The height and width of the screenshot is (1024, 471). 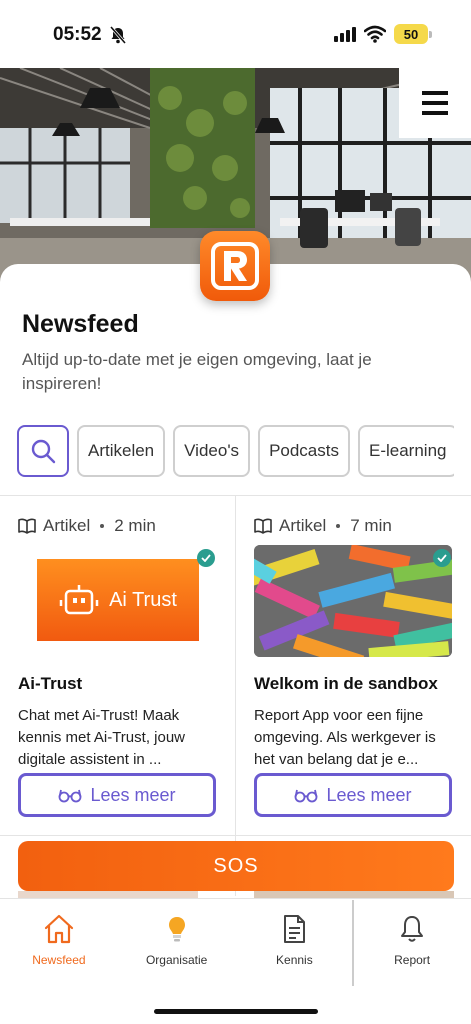 What do you see at coordinates (345, 34) in the screenshot?
I see `cellular-signal-icon` at bounding box center [345, 34].